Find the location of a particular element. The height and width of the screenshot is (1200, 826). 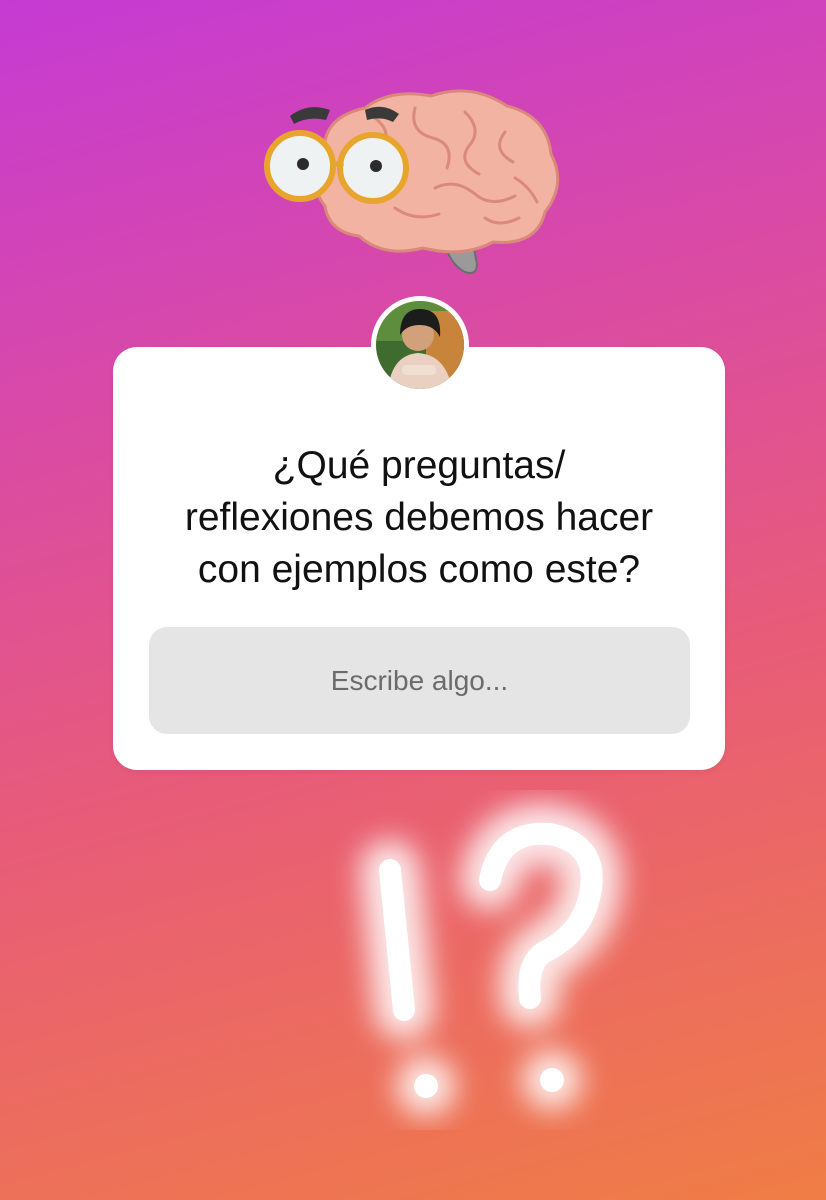

avatar is located at coordinates (420, 345).